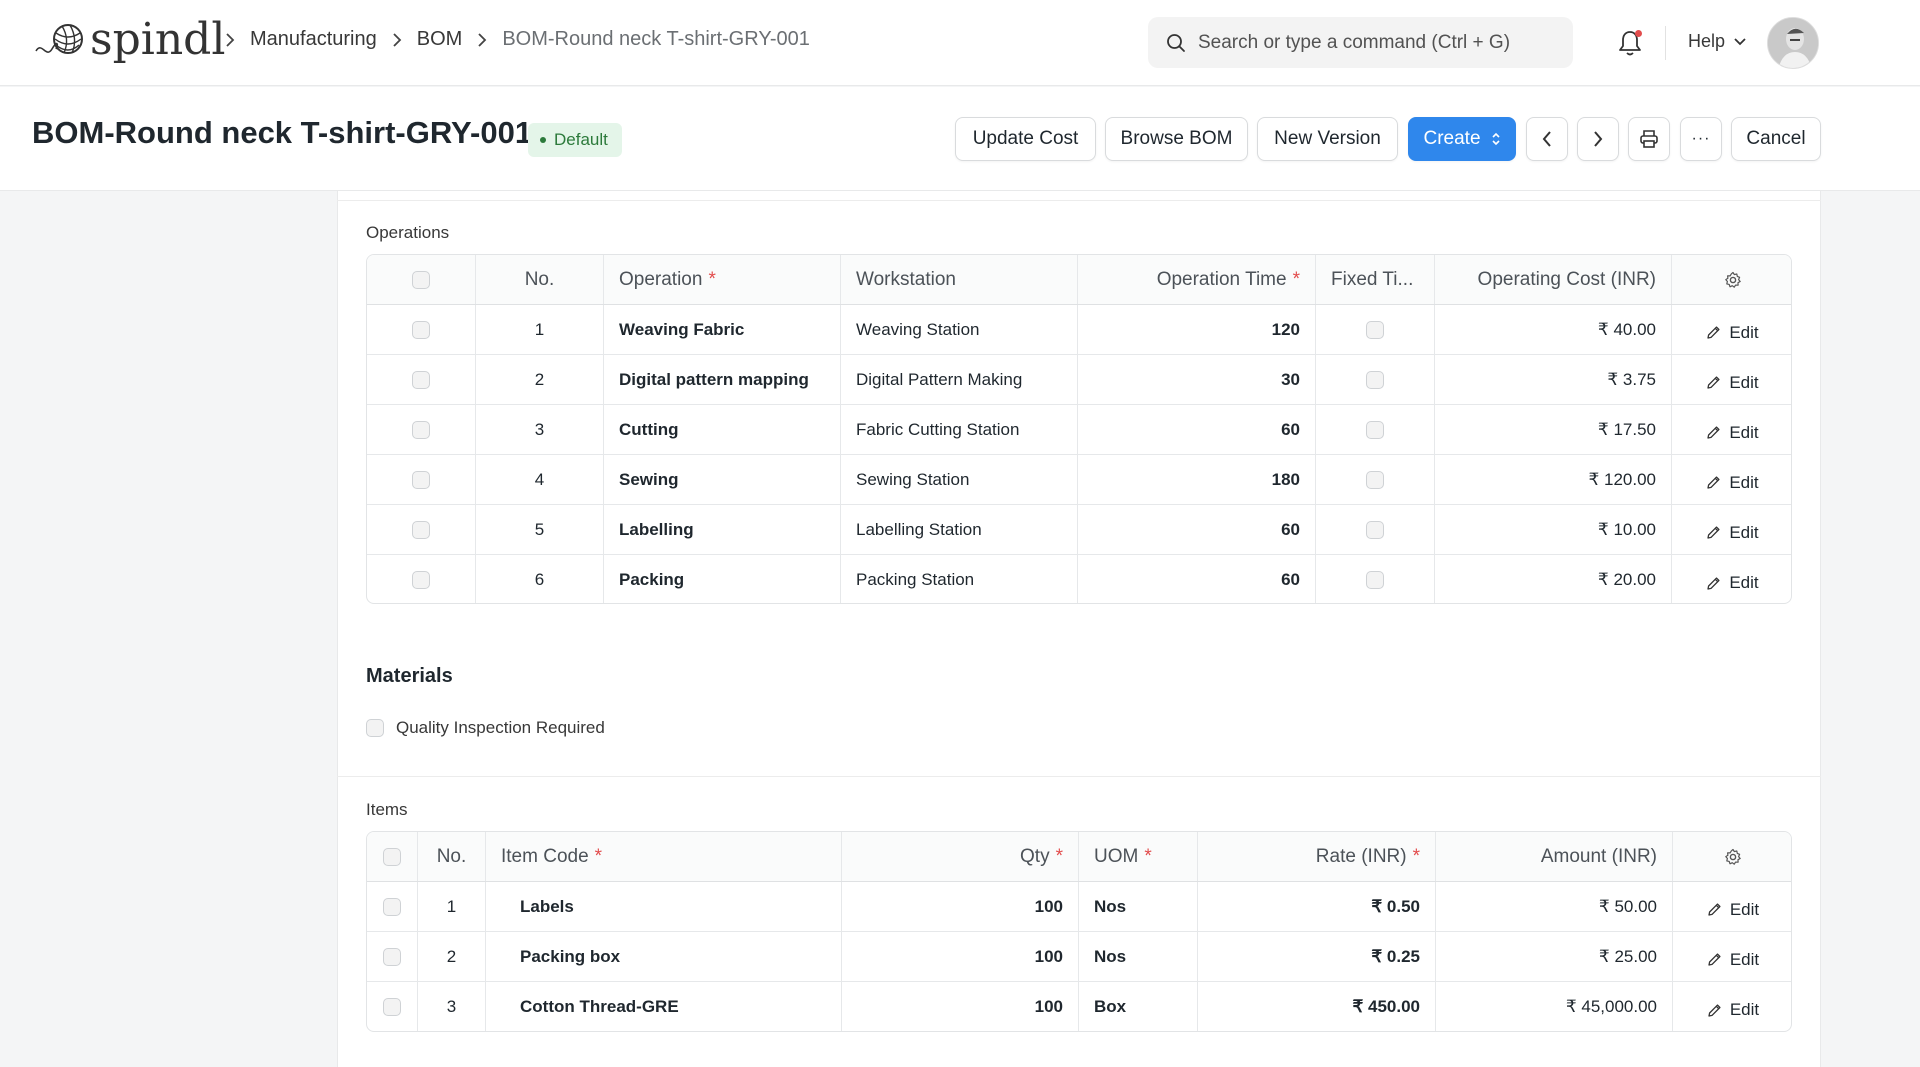  I want to click on operating-cost: ₹ 3.75, so click(1553, 379).